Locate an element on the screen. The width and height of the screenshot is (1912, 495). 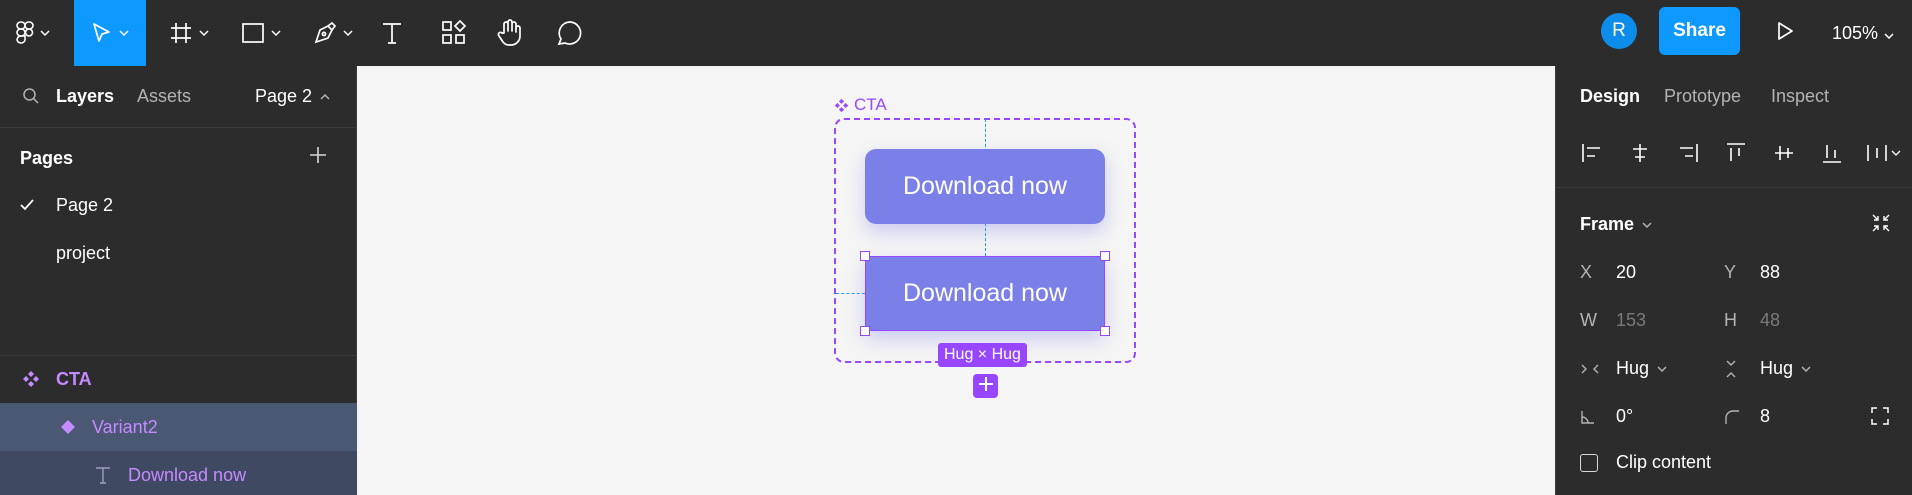
page-item-label: project is located at coordinates (83, 252).